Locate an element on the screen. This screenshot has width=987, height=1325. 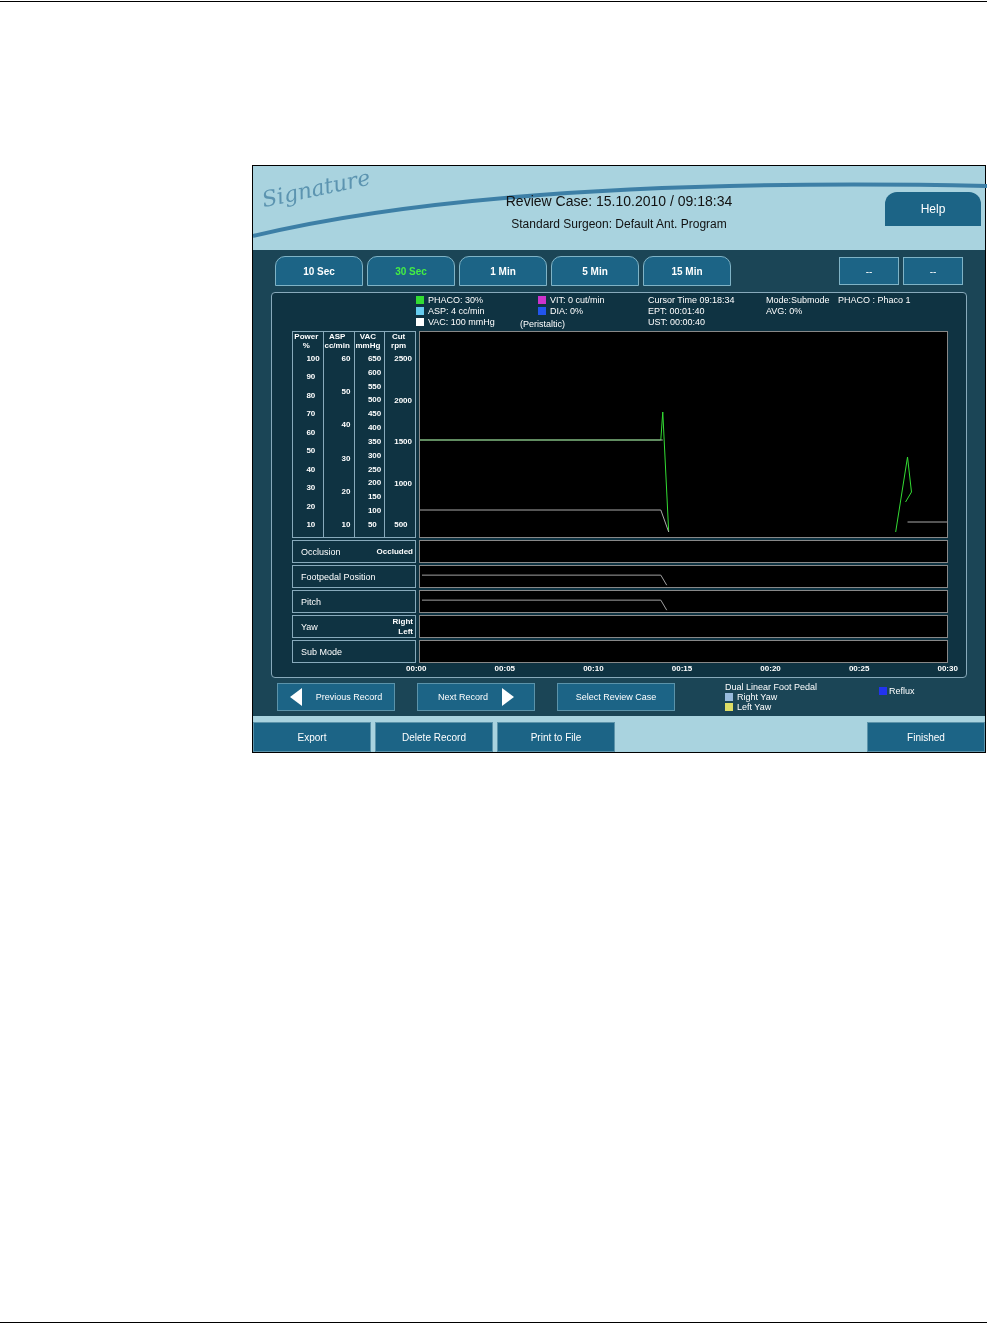
record-button: Select Review Case is located at coordinates (616, 697).